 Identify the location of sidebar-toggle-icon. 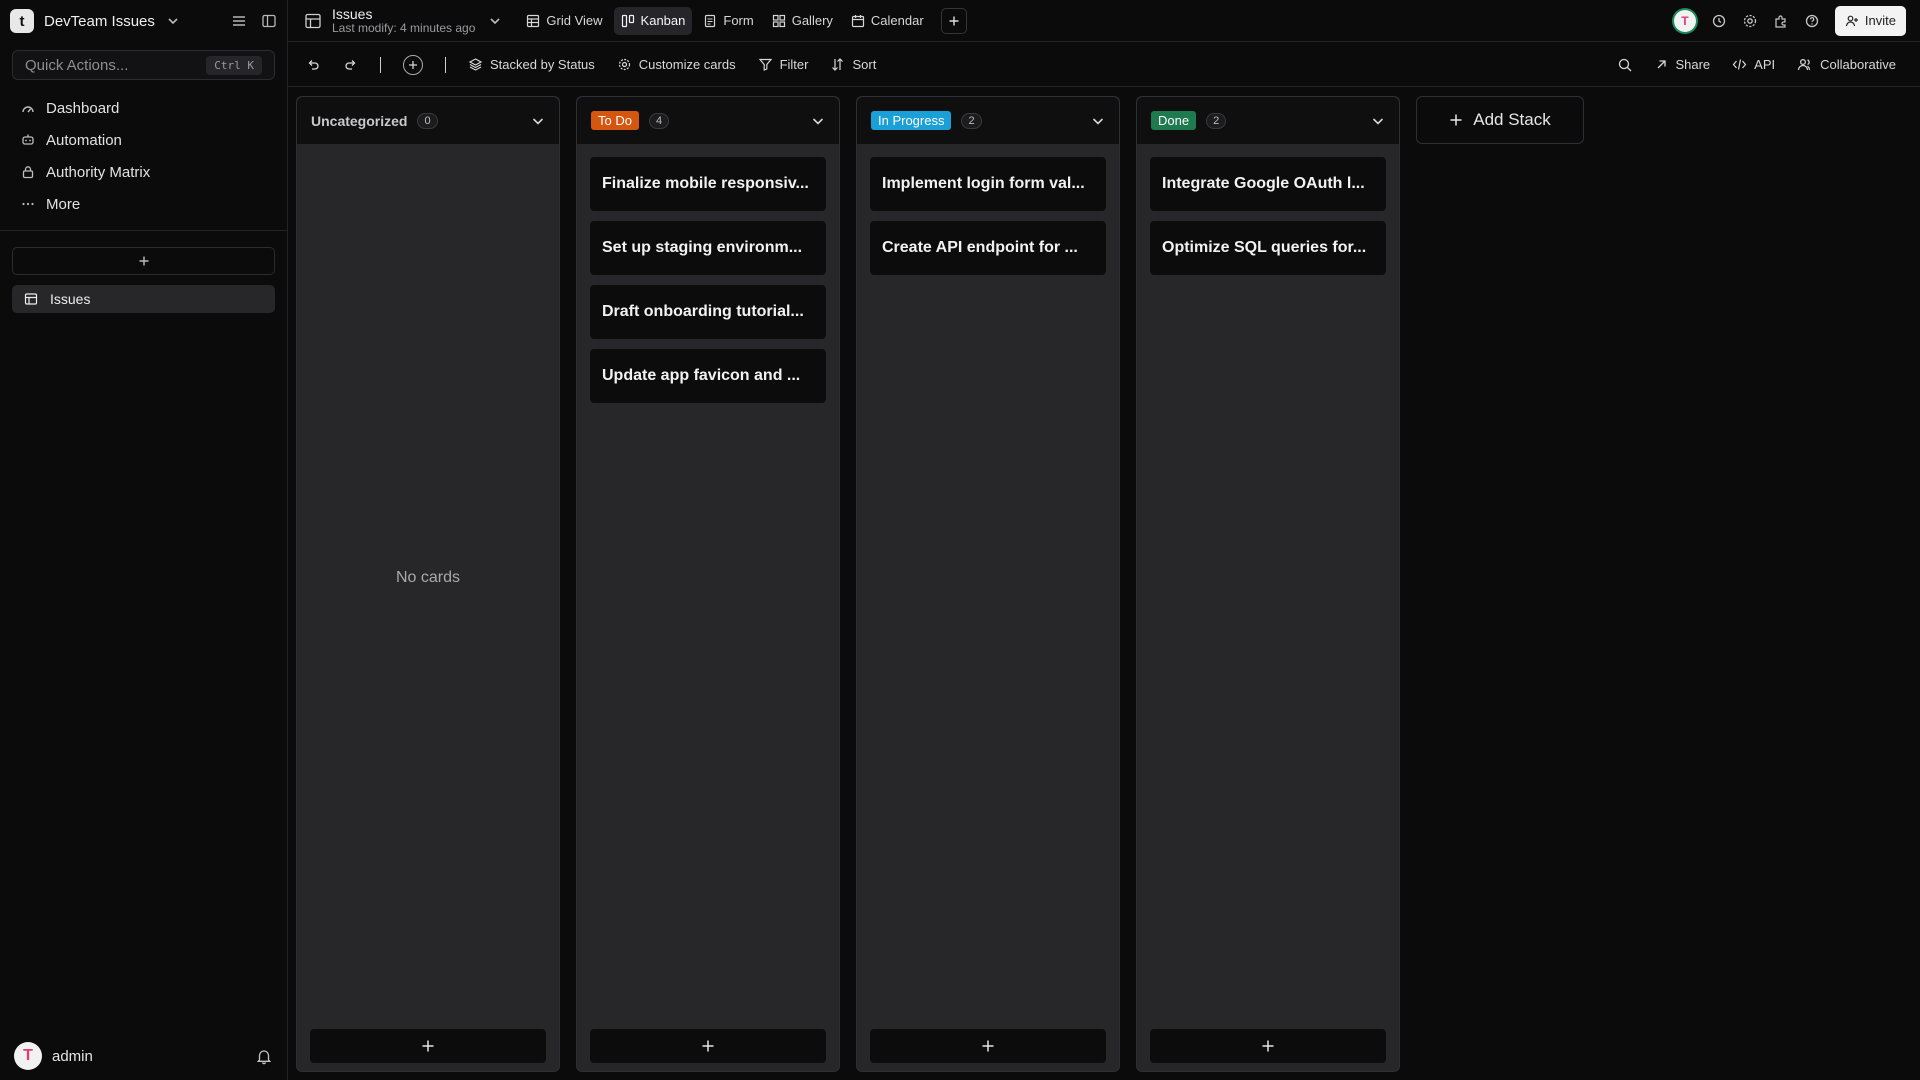
(269, 21).